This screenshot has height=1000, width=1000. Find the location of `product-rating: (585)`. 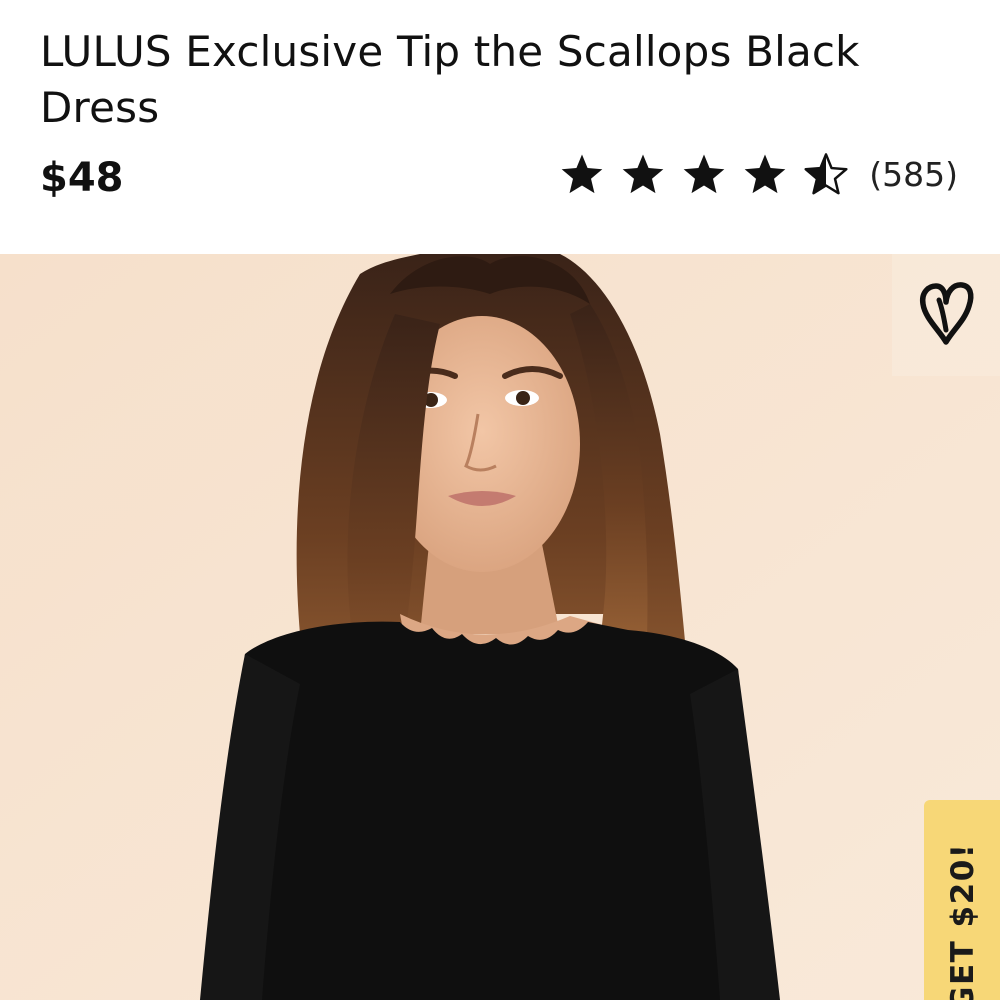

product-rating: (585) is located at coordinates (758, 174).